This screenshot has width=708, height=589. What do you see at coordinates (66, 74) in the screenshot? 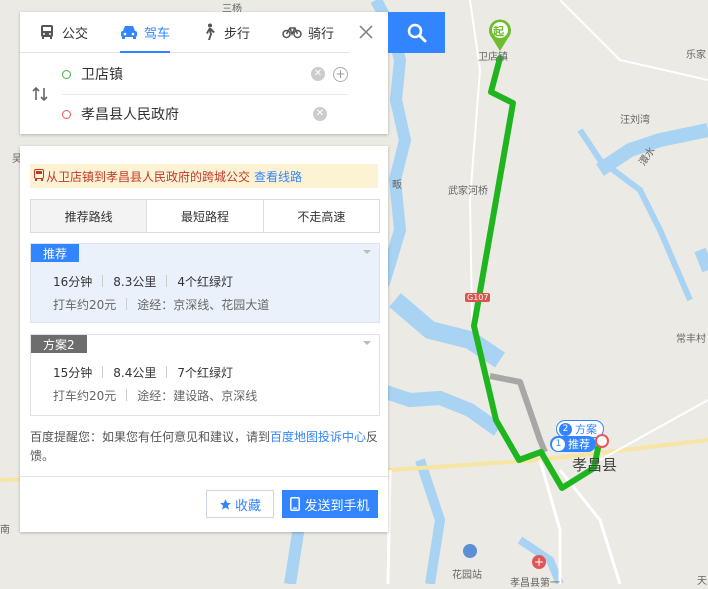
I see `start-dot-icon` at bounding box center [66, 74].